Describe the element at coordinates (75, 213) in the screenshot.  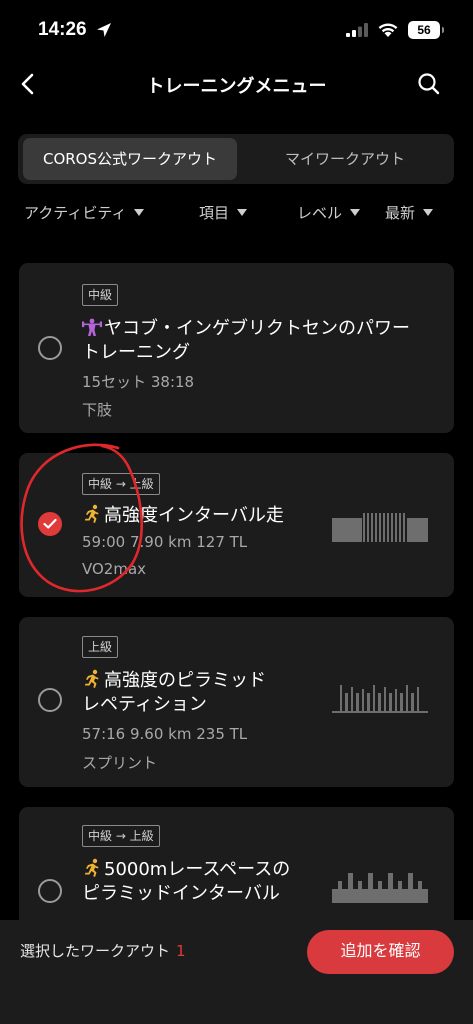
I see `filter-activity-label: アクティビティ` at that location.